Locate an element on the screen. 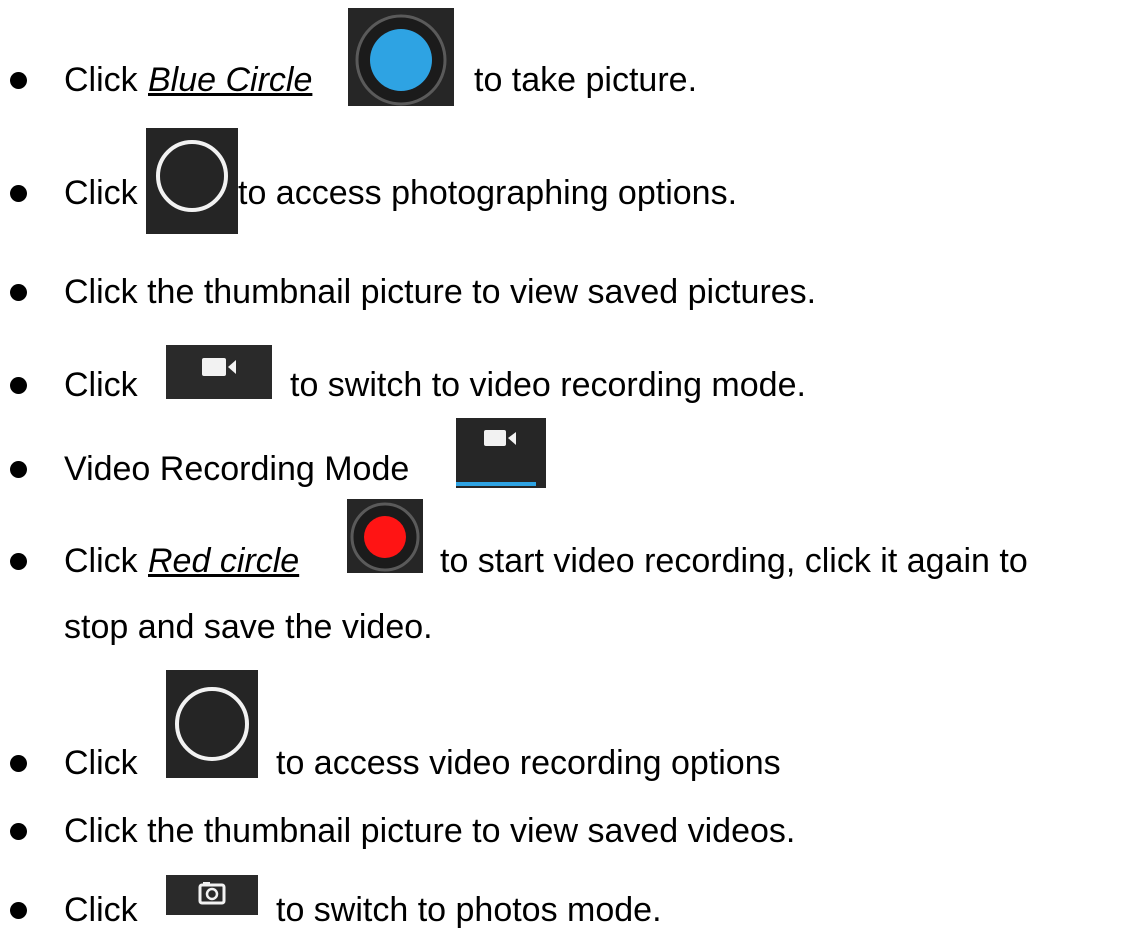 The height and width of the screenshot is (941, 1123). instruction-take-picture: Click Blue Circle to take picture. is located at coordinates (561, 80).